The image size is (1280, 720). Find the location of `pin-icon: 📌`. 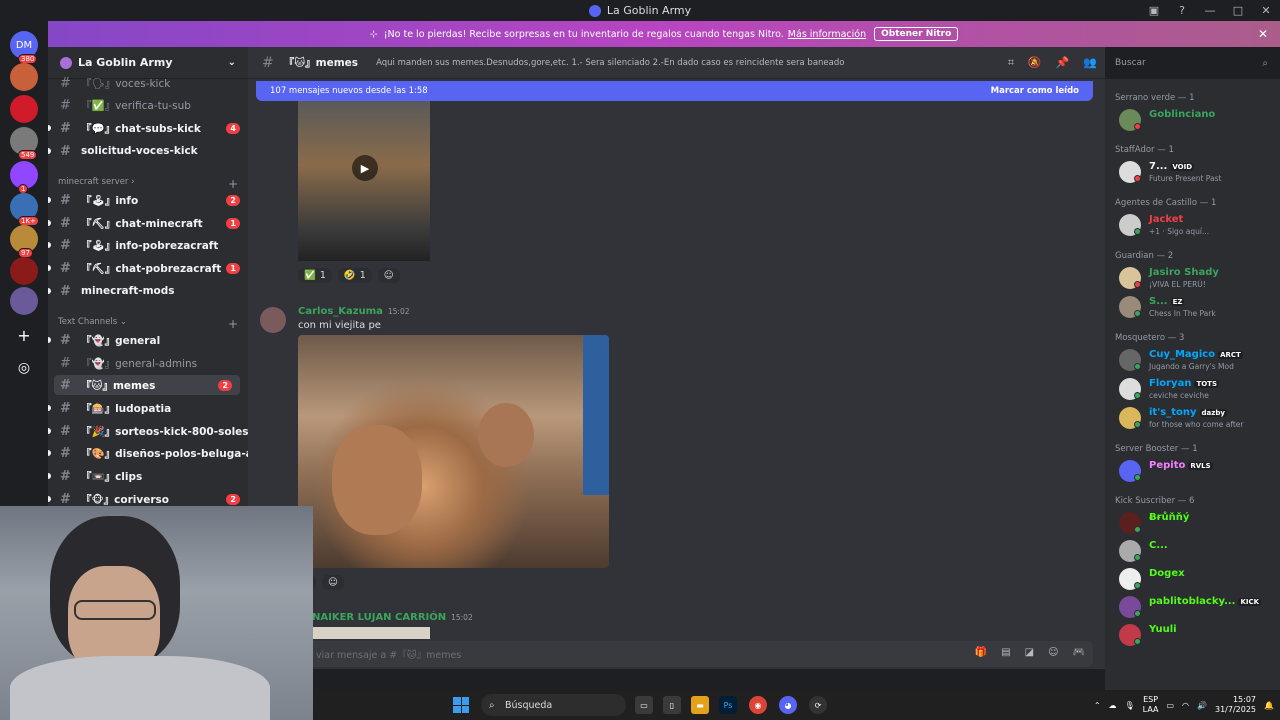

pin-icon: 📌 is located at coordinates (1063, 63).